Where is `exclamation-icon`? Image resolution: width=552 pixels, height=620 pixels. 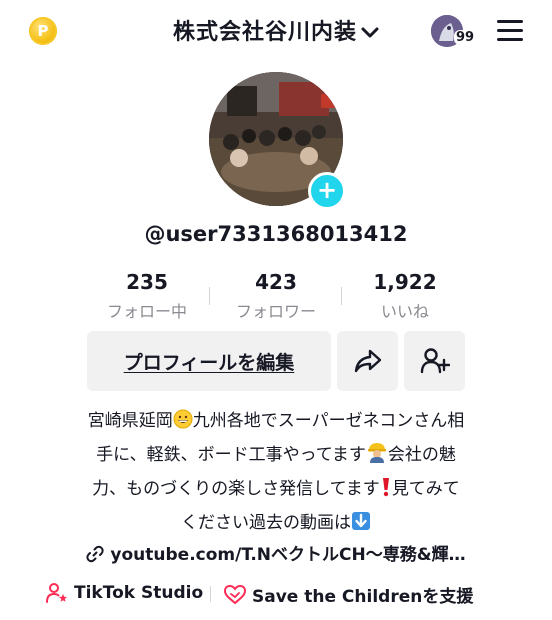 exclamation-icon is located at coordinates (385, 487).